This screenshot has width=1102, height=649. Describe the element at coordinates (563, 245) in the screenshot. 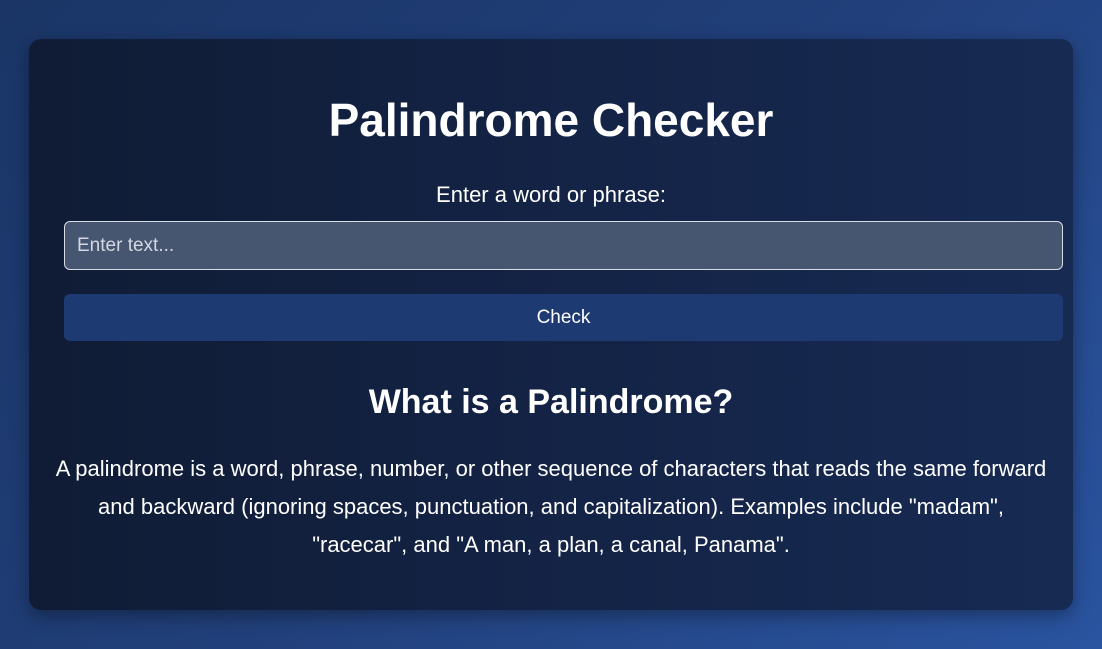

I see `text-input` at that location.